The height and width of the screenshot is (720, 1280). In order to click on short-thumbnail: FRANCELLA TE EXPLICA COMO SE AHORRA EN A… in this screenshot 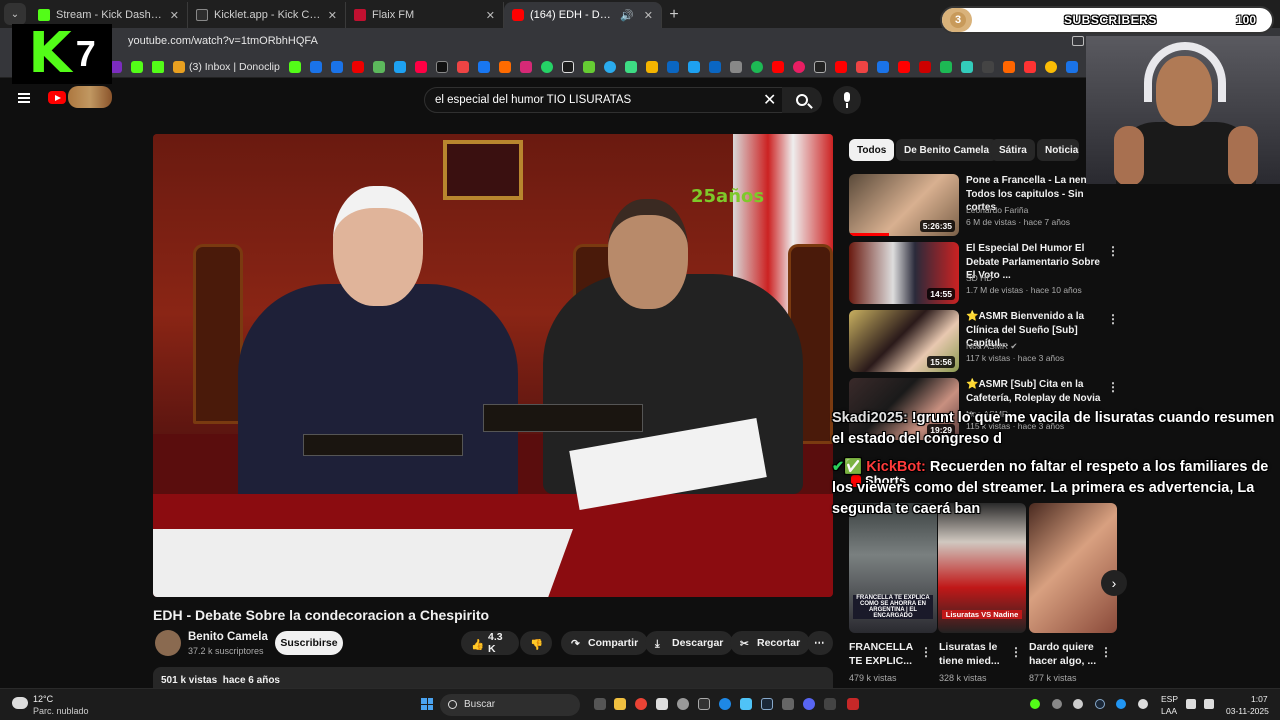, I will do `click(893, 568)`.